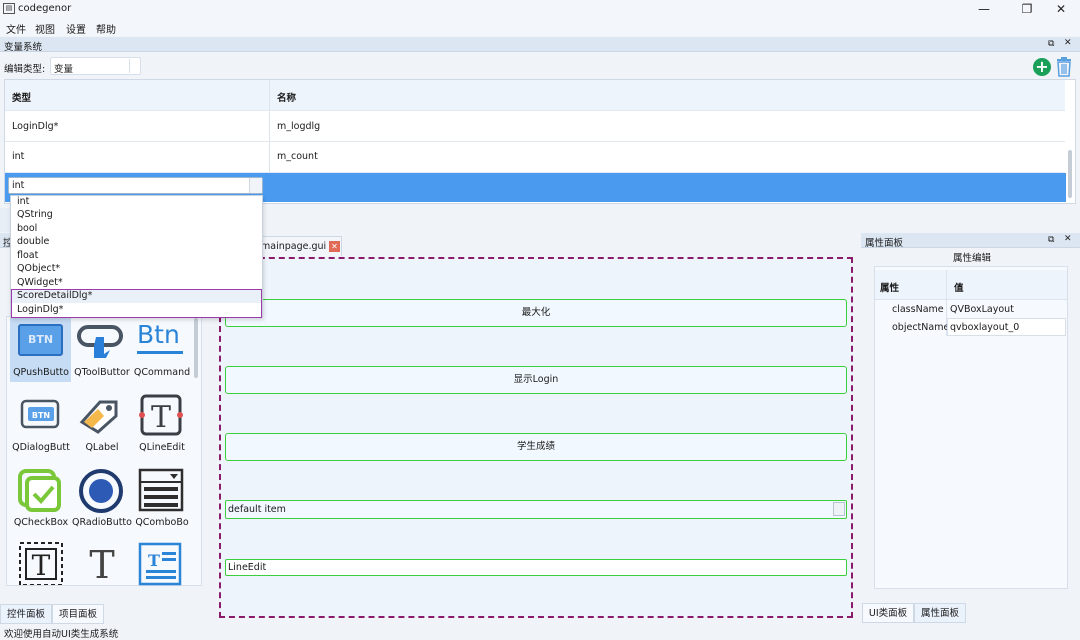 The height and width of the screenshot is (640, 1080). I want to click on dropdown-option: float, so click(27, 255).